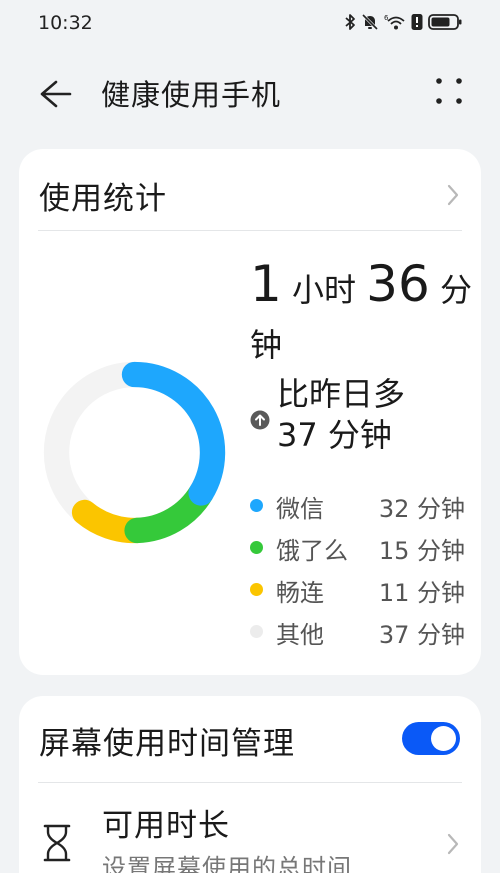 The height and width of the screenshot is (873, 500). Describe the element at coordinates (443, 738) in the screenshot. I see `toggle-knob` at that location.